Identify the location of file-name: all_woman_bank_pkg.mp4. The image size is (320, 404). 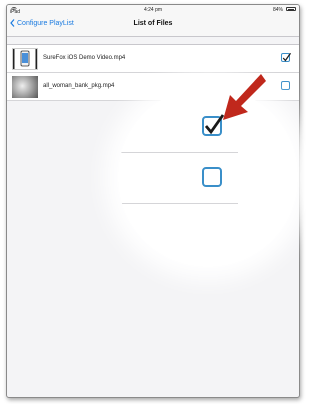
(79, 86).